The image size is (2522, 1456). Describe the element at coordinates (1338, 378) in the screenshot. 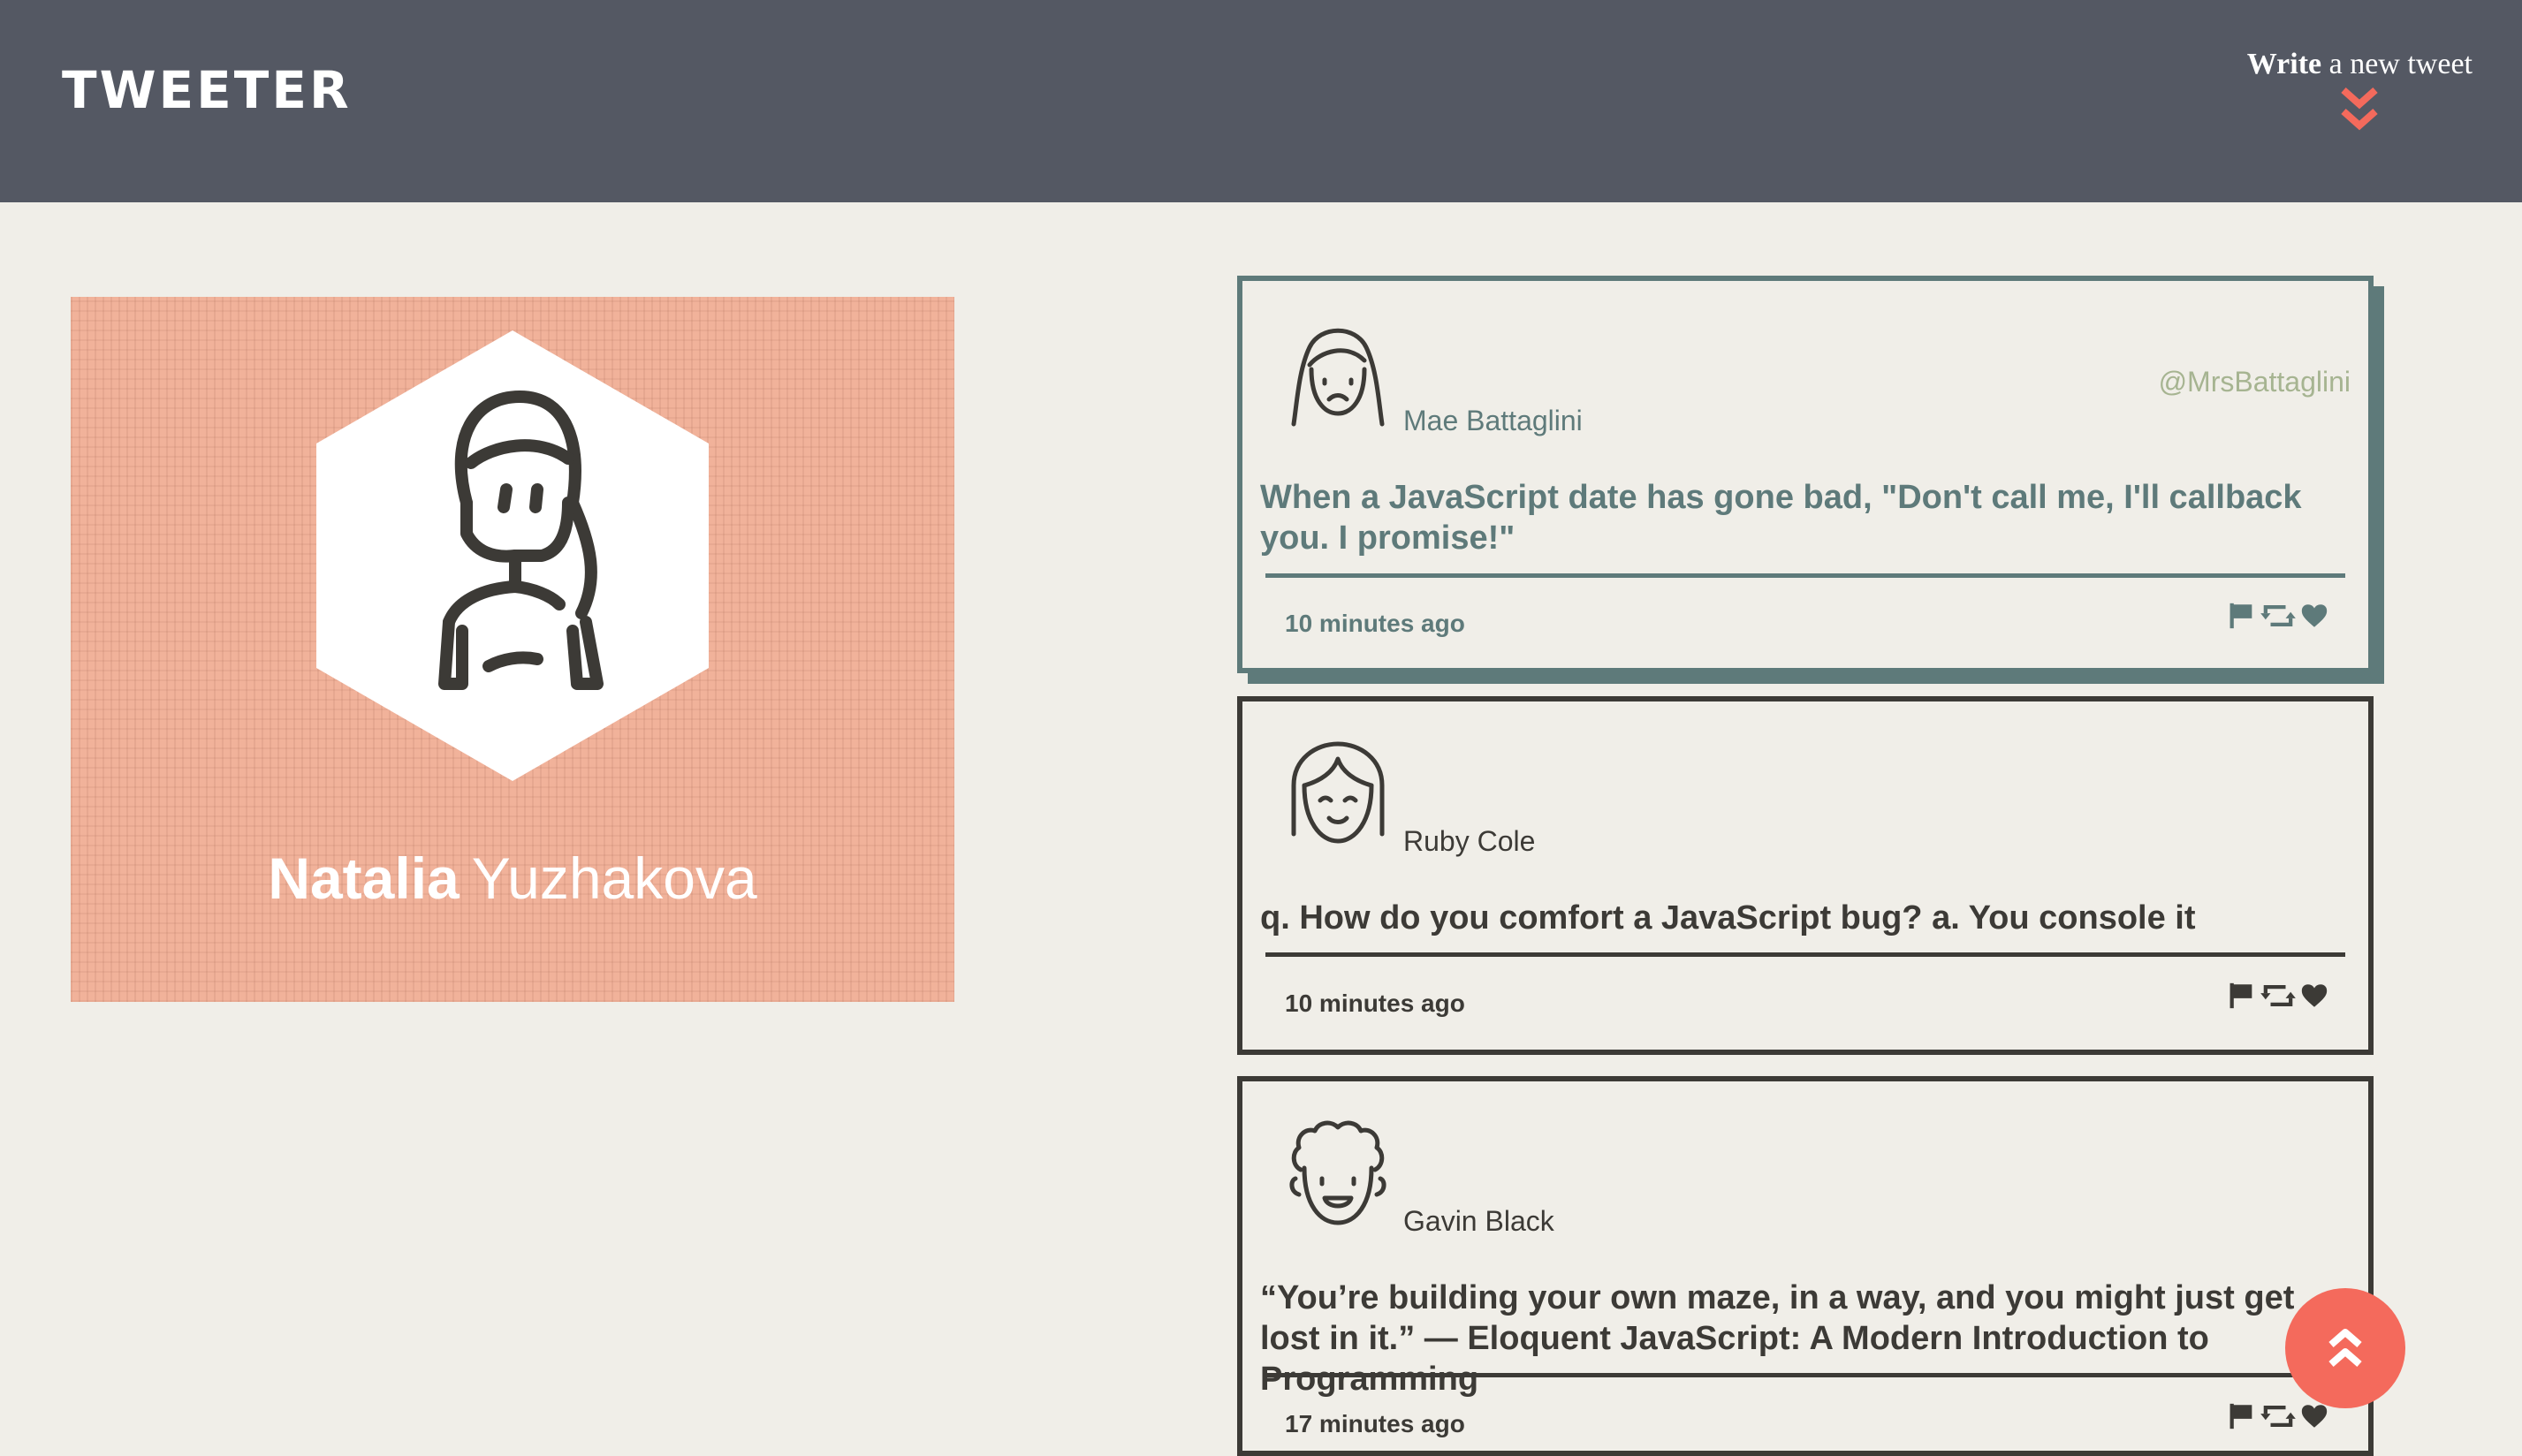

I see `woman-avatar-icon` at that location.